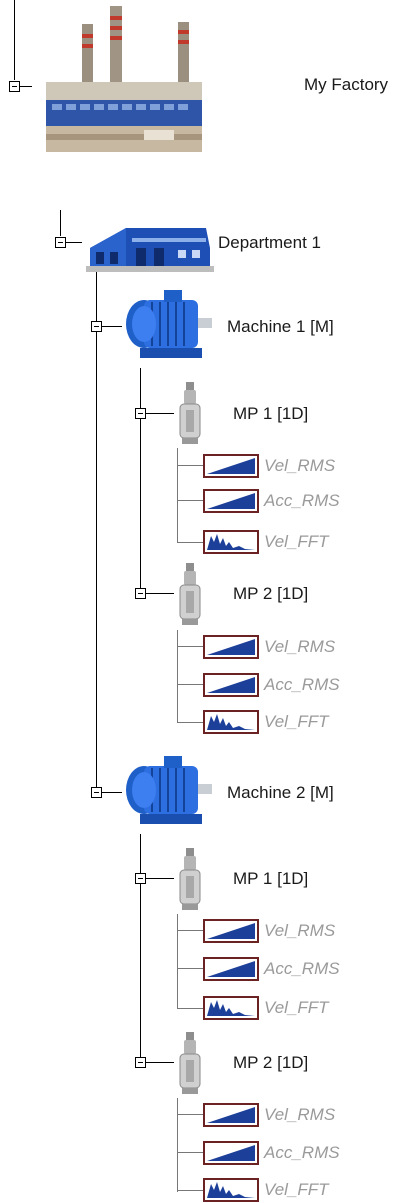 Image resolution: width=420 pixels, height=1203 pixels. Describe the element at coordinates (270, 1063) in the screenshot. I see `tree-node-label-machine-2-mp-2: MP 2 [1D]` at that location.